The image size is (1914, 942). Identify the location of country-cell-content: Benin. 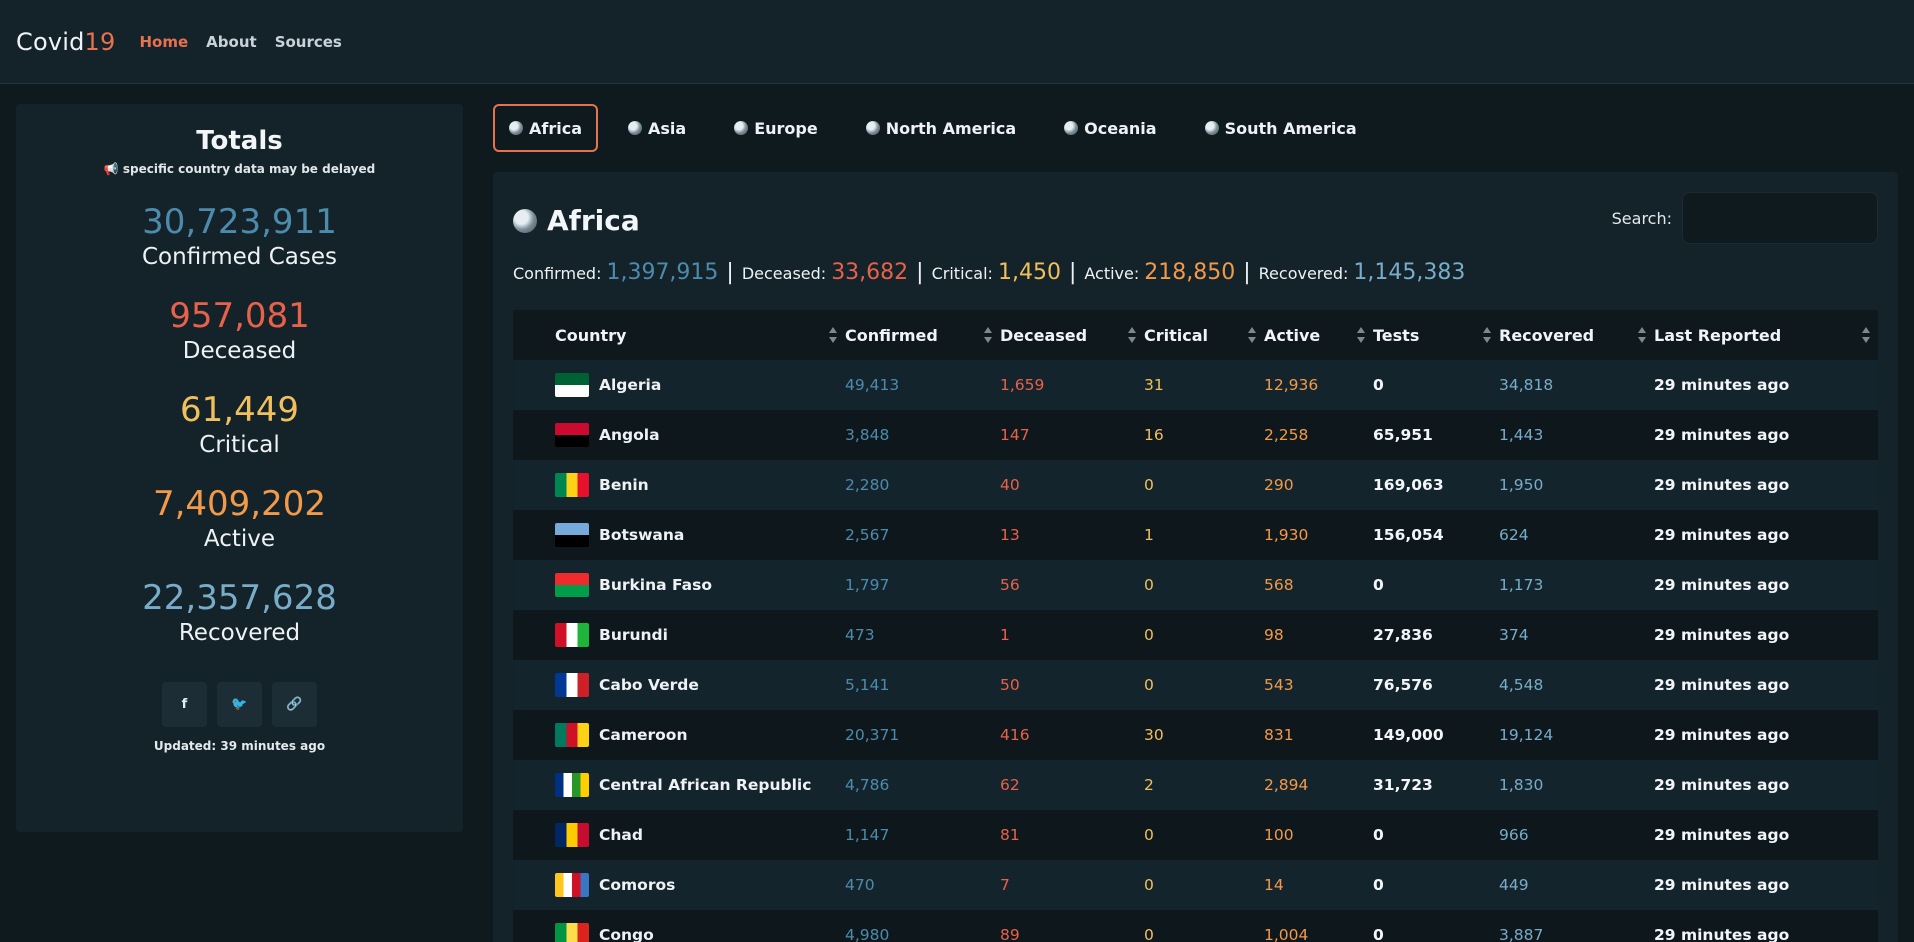
(700, 485).